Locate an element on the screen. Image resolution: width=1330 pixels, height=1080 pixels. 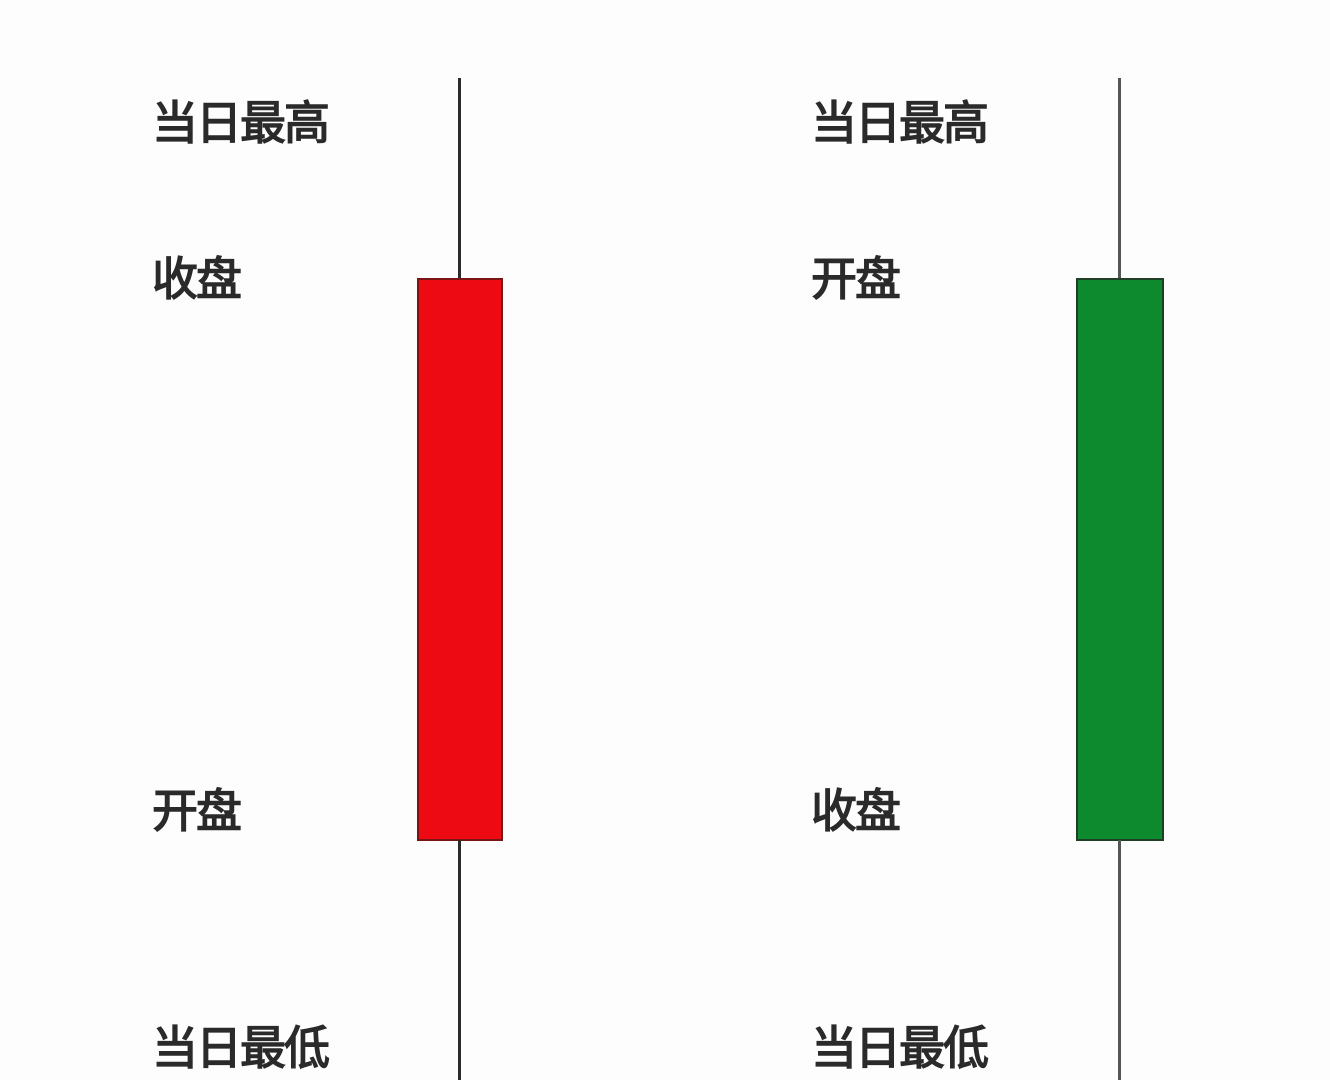
candle-body-red is located at coordinates (460, 559).